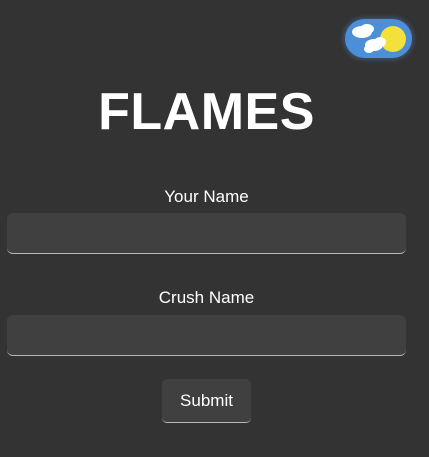 The image size is (429, 457). What do you see at coordinates (206, 112) in the screenshot?
I see `page-title: FLAMES` at bounding box center [206, 112].